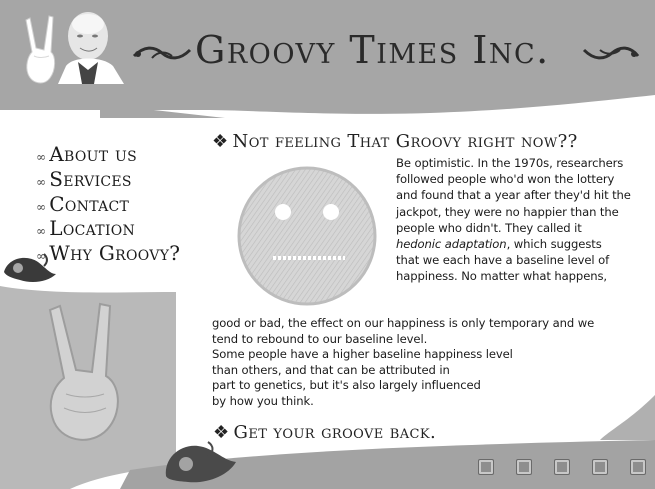  Describe the element at coordinates (510, 163) in the screenshot. I see `paragraph-line: Be optimistic. In the 1970s, researchers` at that location.